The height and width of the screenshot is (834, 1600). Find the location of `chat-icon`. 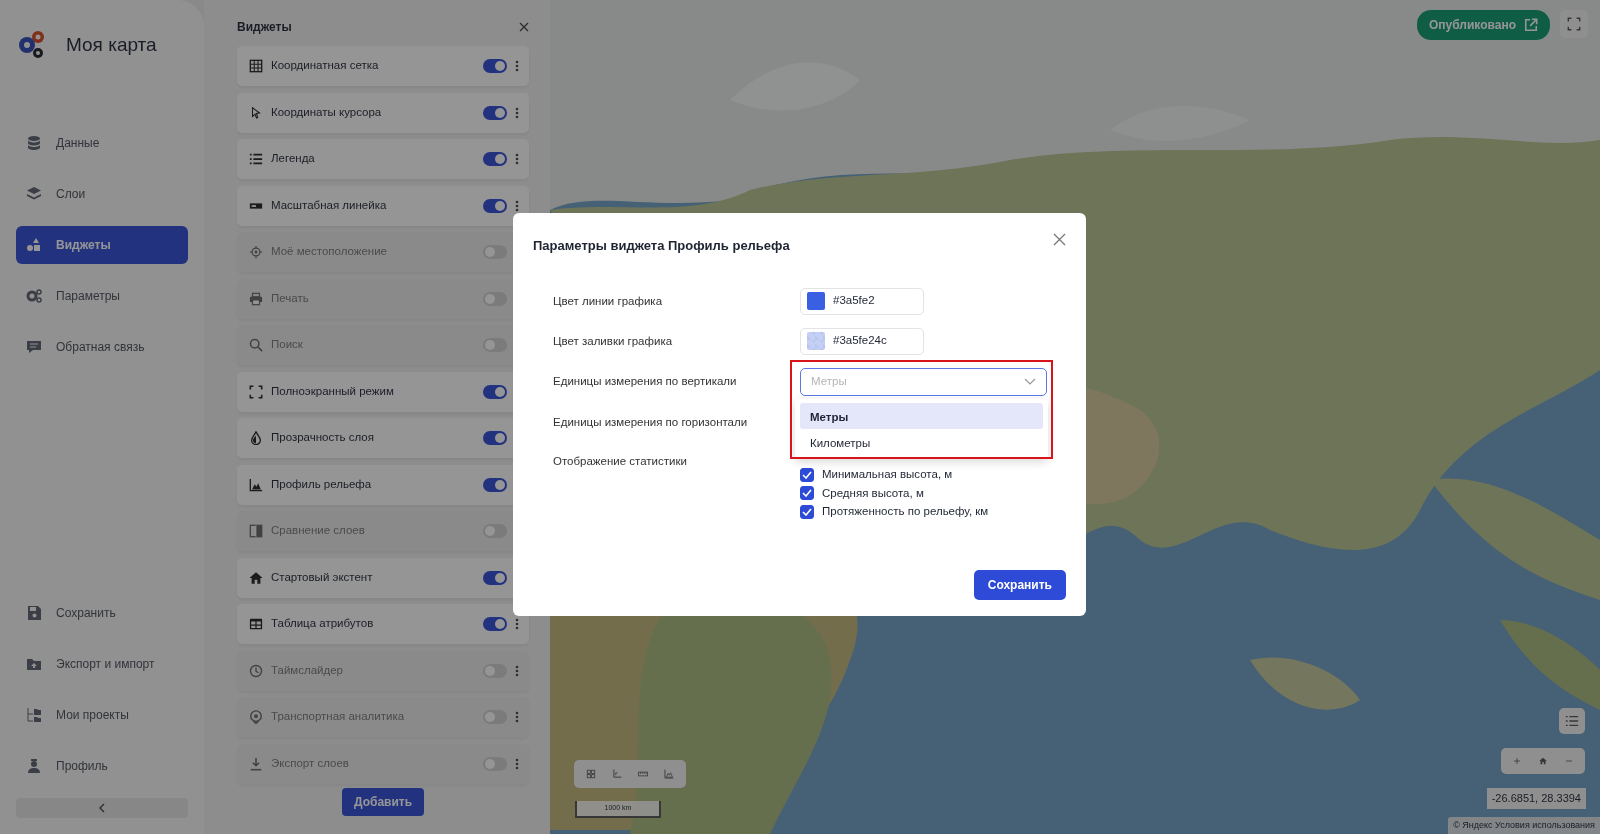

chat-icon is located at coordinates (34, 347).